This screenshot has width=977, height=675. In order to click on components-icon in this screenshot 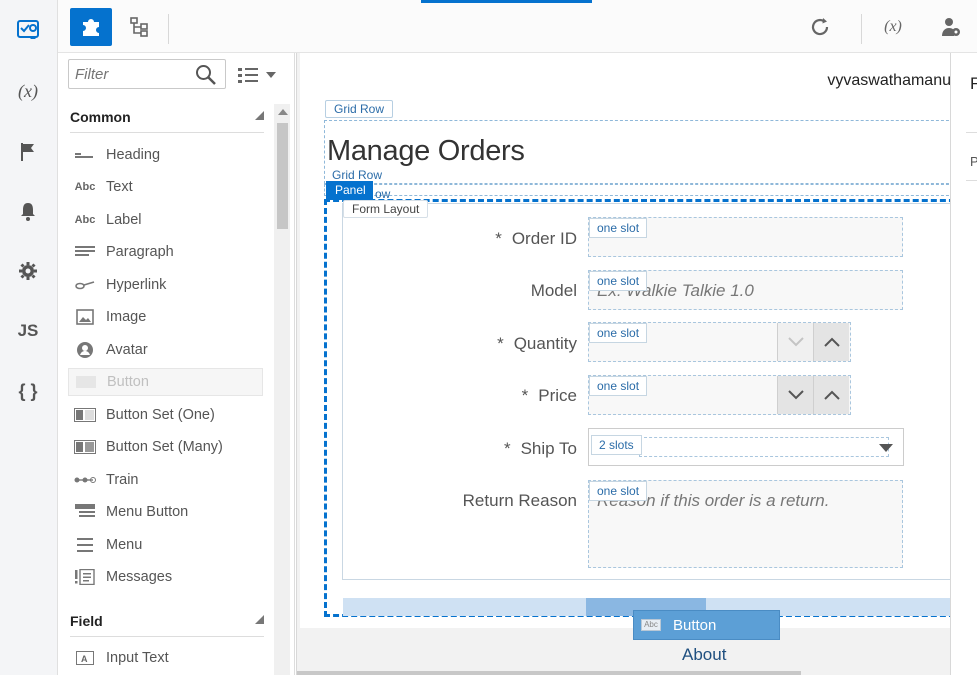, I will do `click(28, 30)`.